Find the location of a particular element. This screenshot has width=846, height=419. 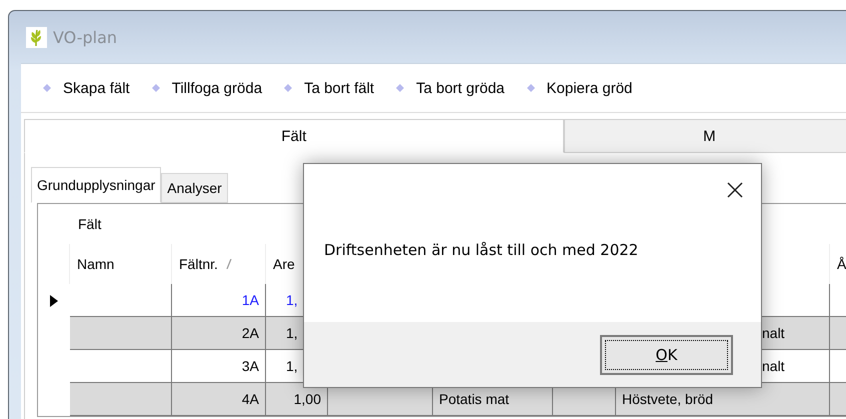

column-label: Namn is located at coordinates (95, 264).